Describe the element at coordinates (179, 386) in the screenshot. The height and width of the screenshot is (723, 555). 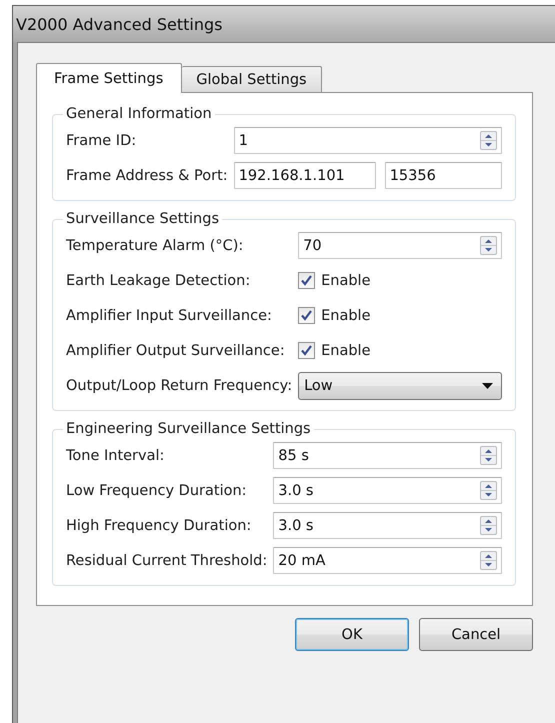
I see `field-label: Output/Loop Return Frequency:` at that location.